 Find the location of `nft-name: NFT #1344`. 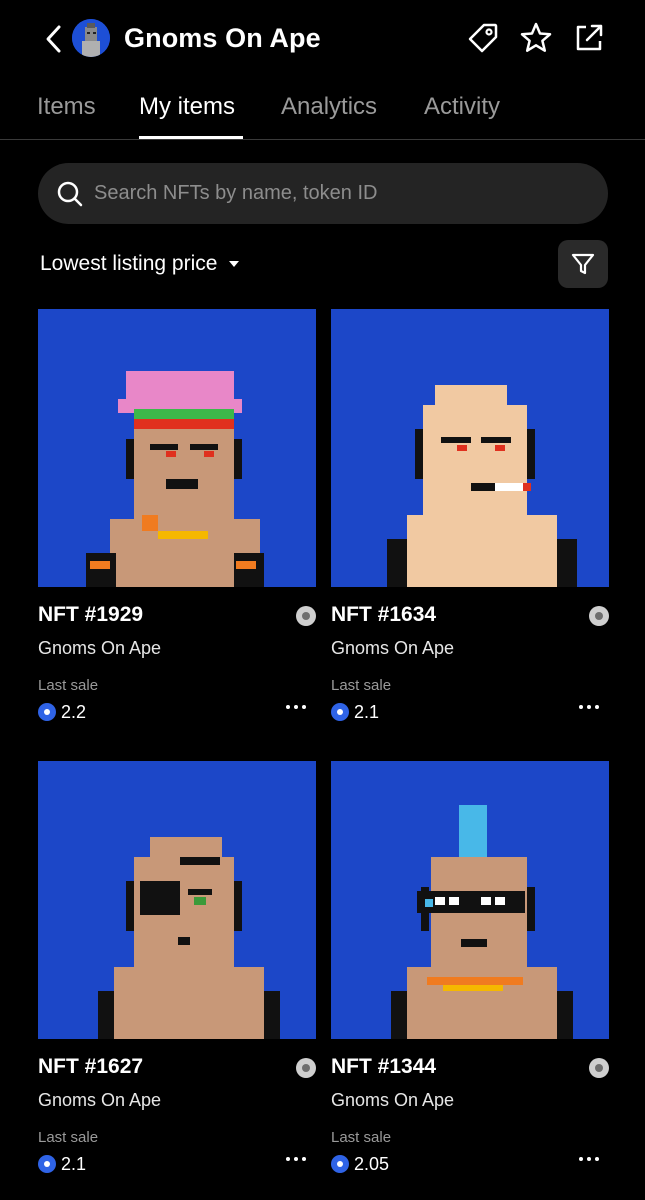

nft-name: NFT #1344 is located at coordinates (384, 1066).